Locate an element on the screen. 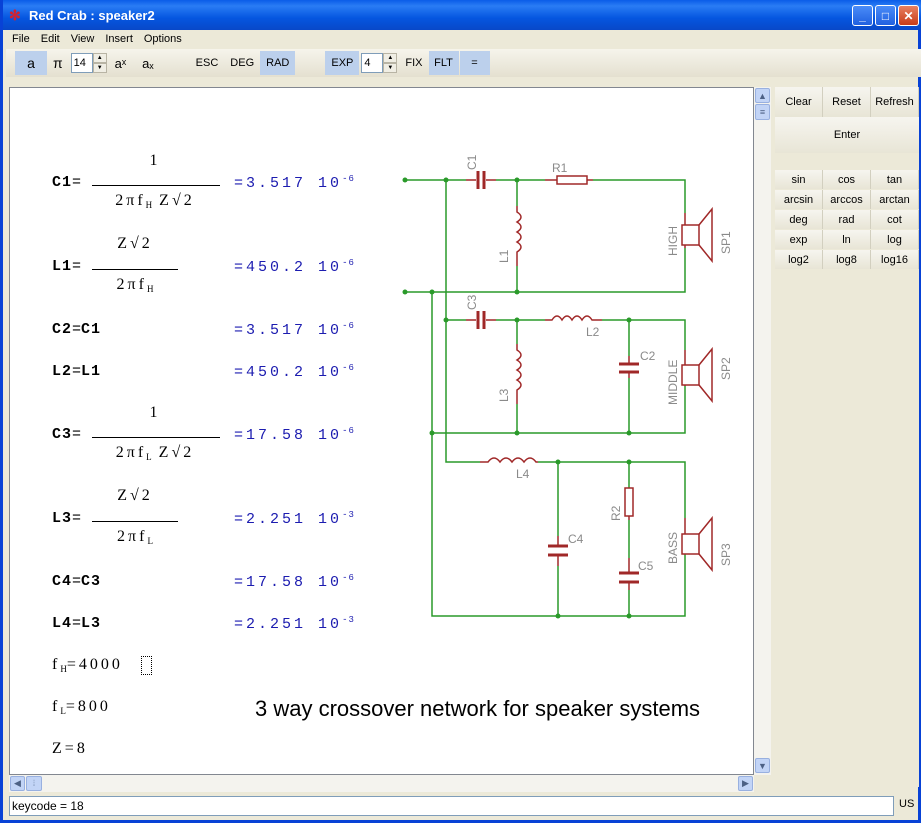 This screenshot has height=823, width=921. label-sp2: SP2 is located at coordinates (726, 368).